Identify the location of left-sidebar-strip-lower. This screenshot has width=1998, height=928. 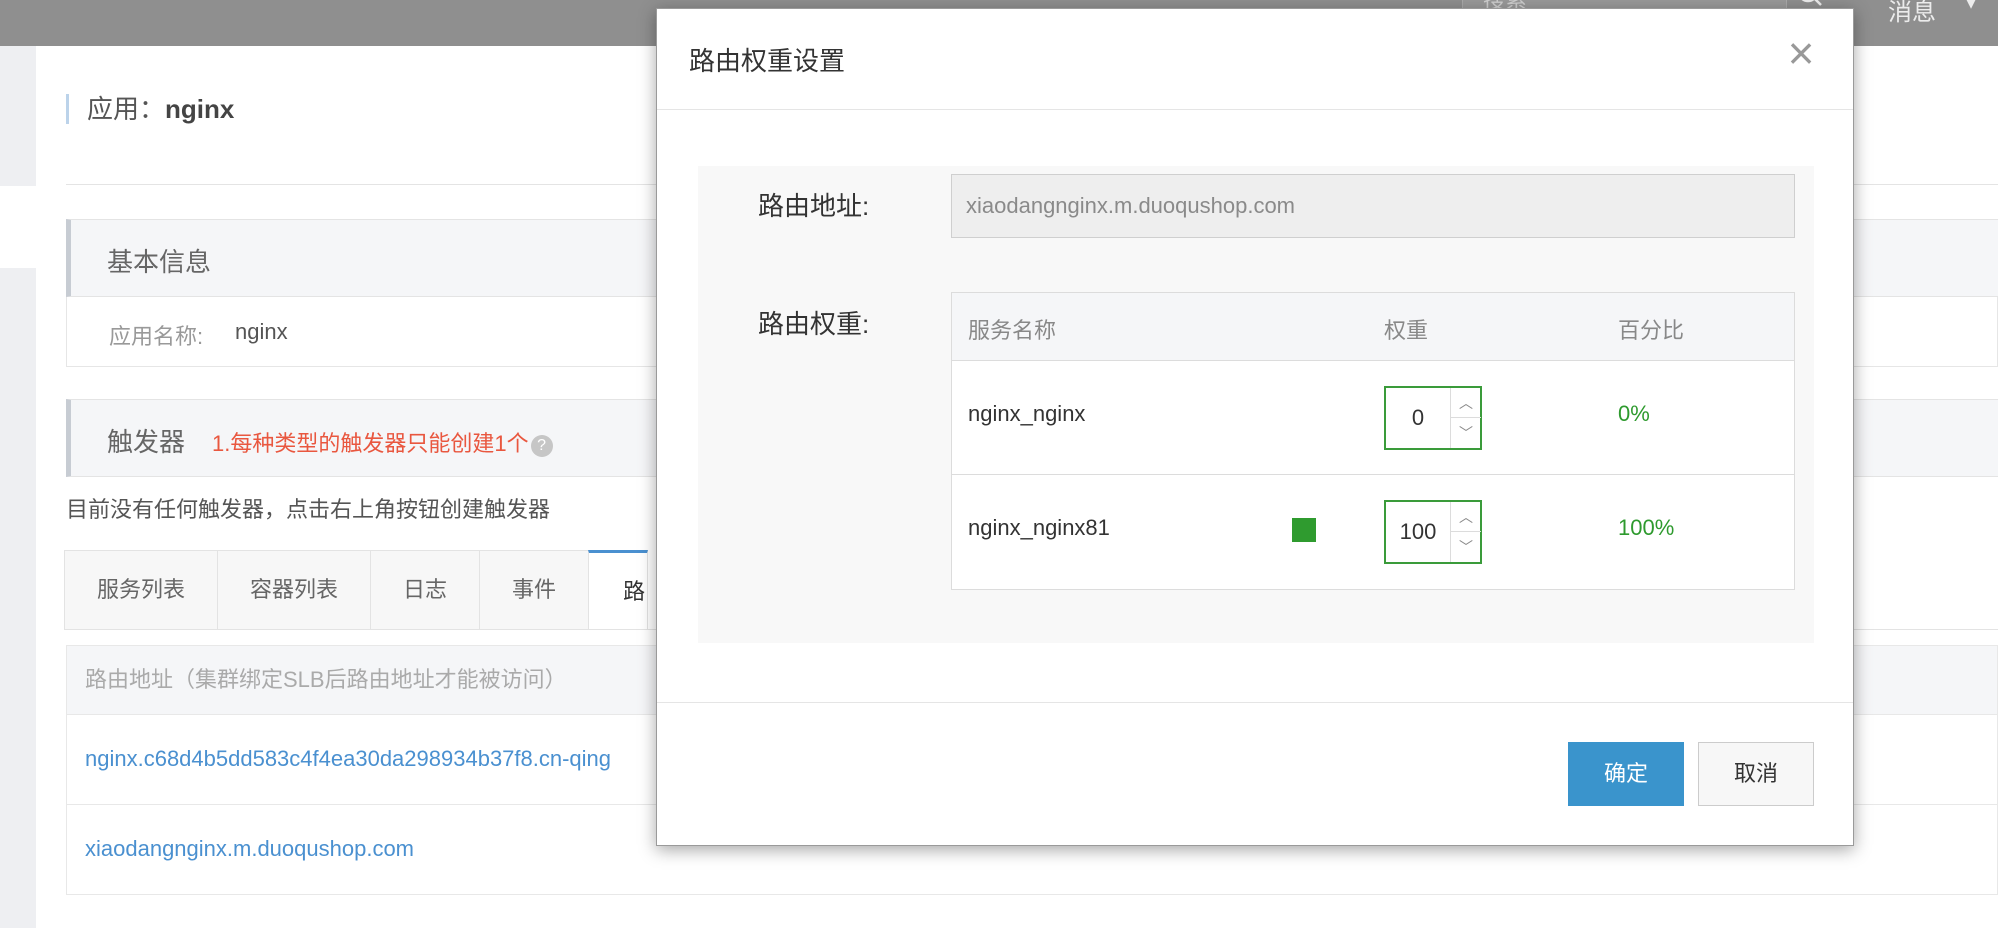
(18, 598).